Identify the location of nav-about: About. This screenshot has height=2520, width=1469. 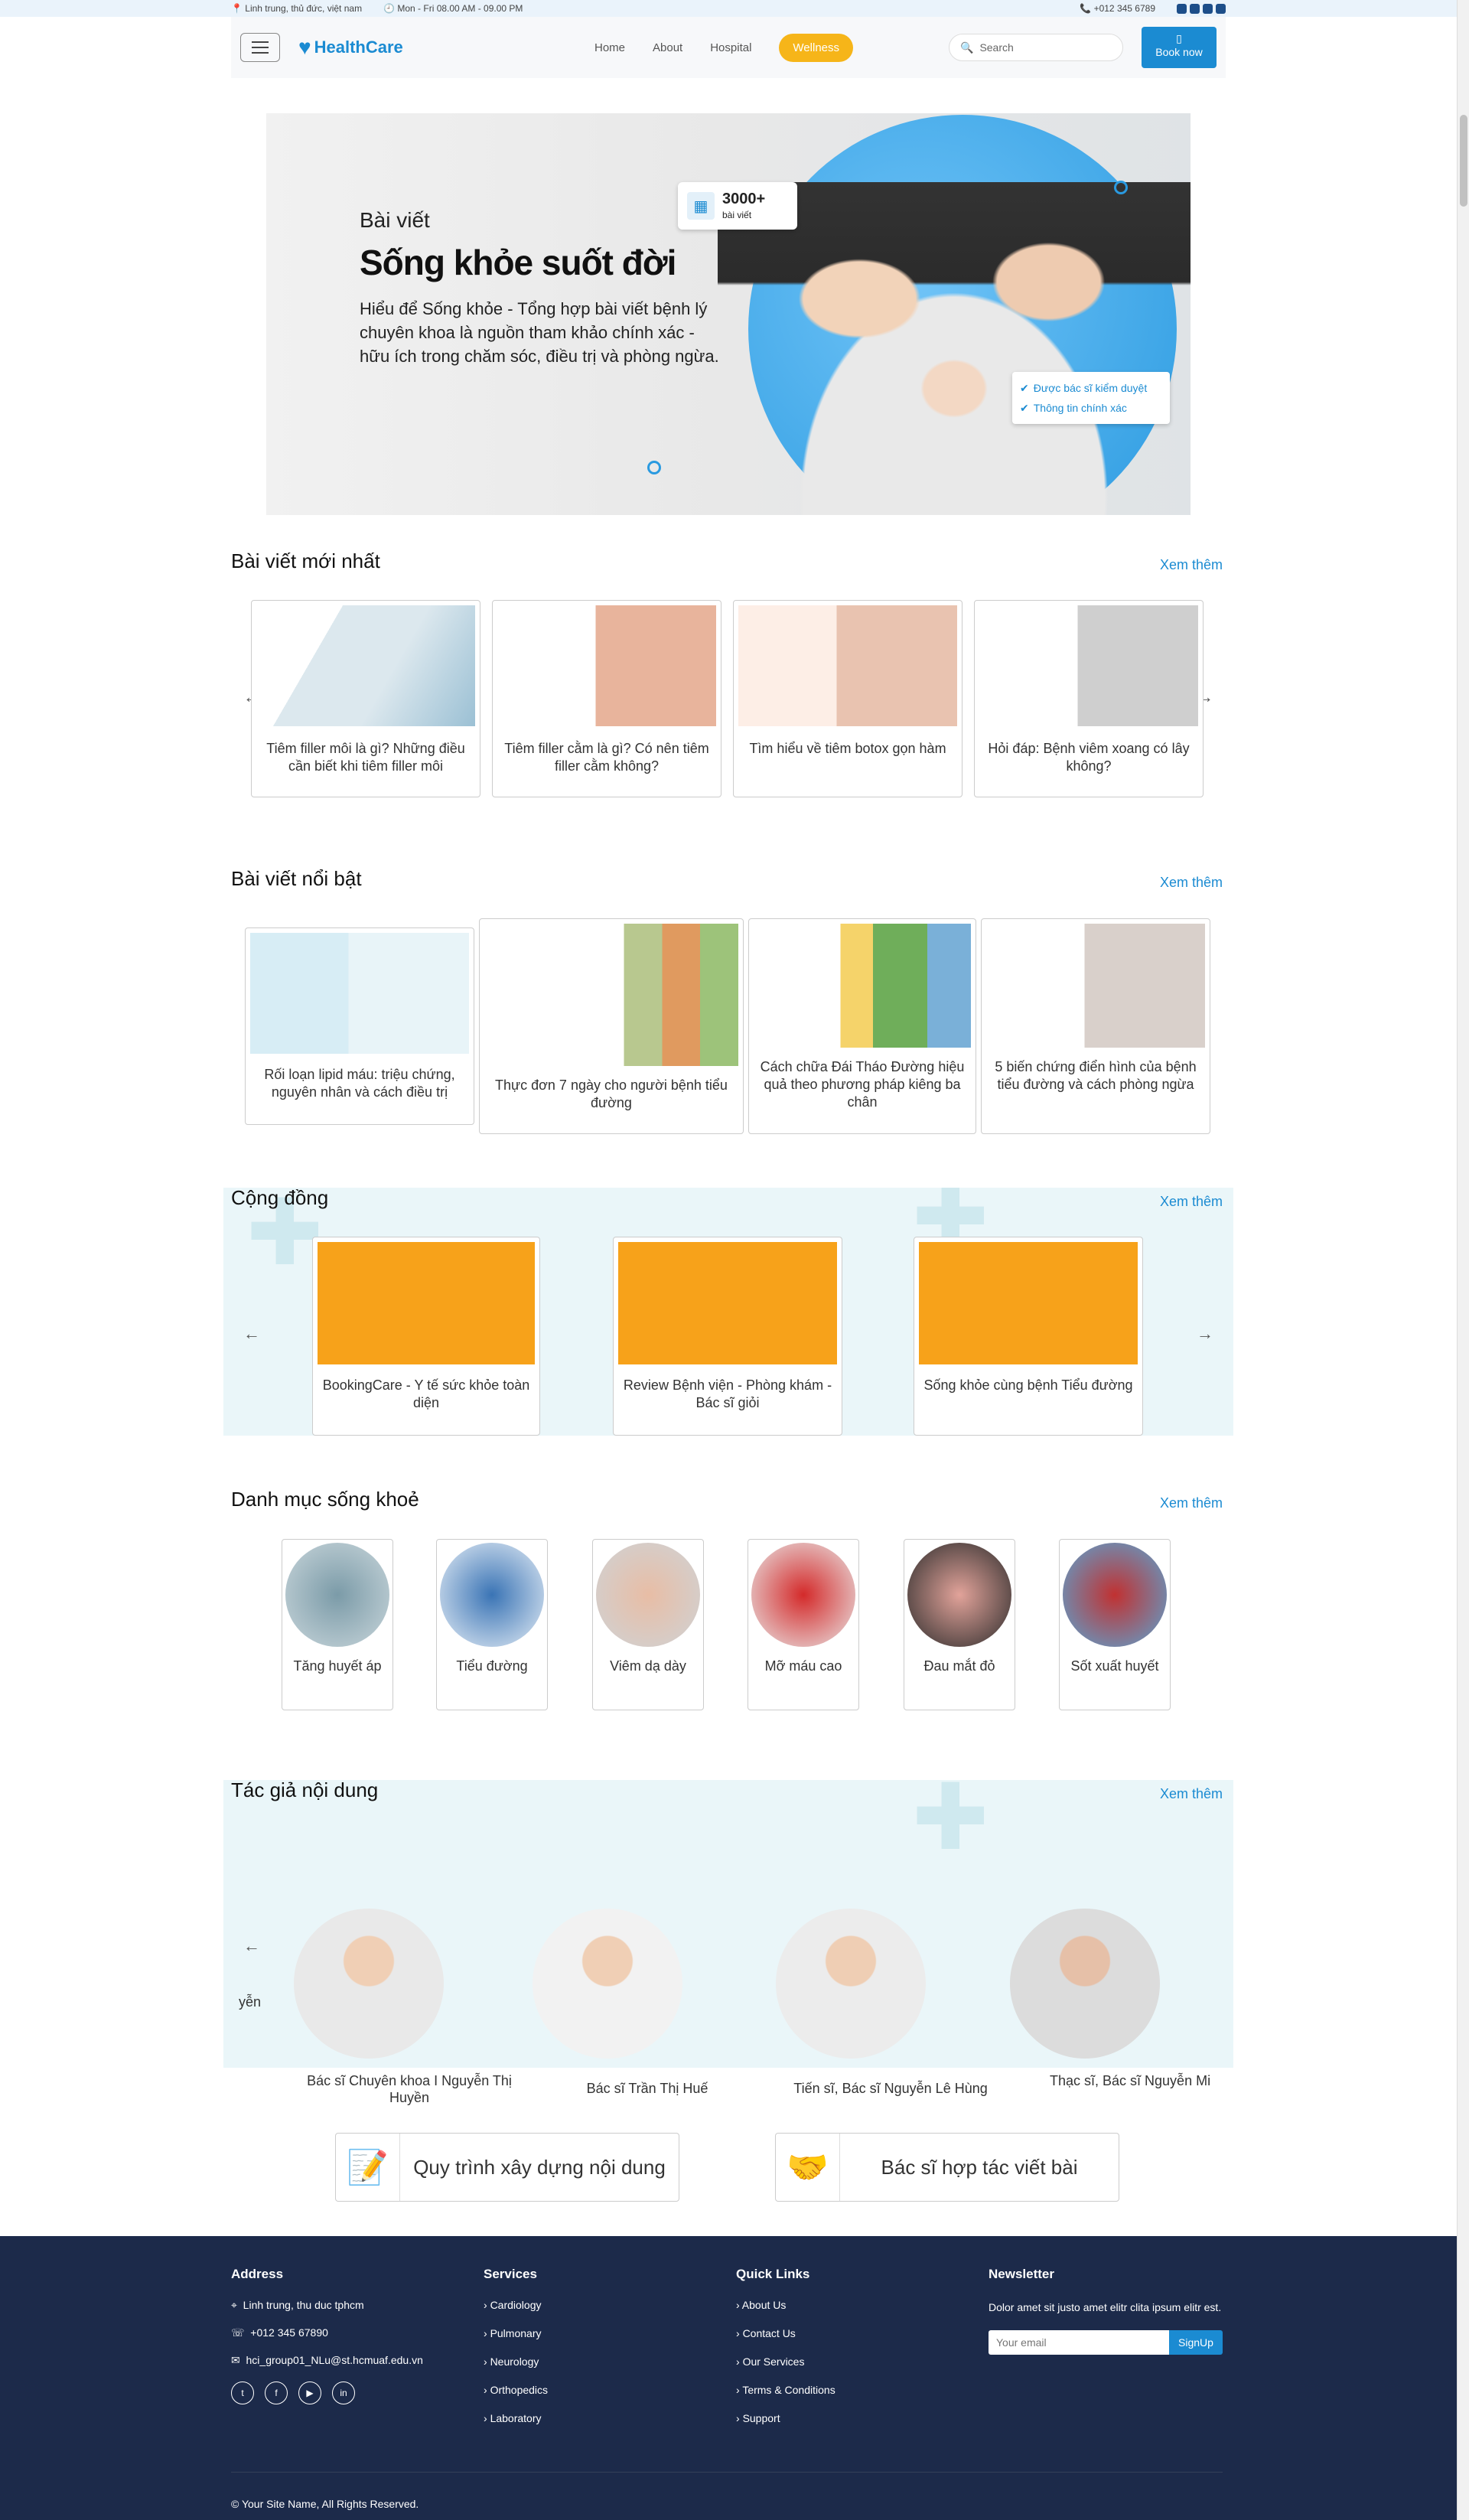
(668, 47).